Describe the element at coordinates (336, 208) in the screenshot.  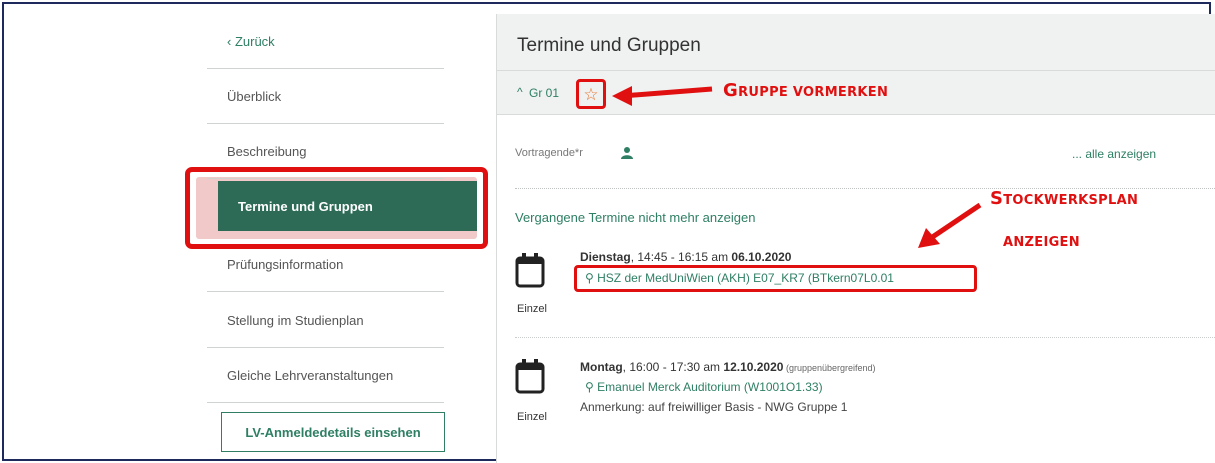
I see `nav-highlight-box` at that location.